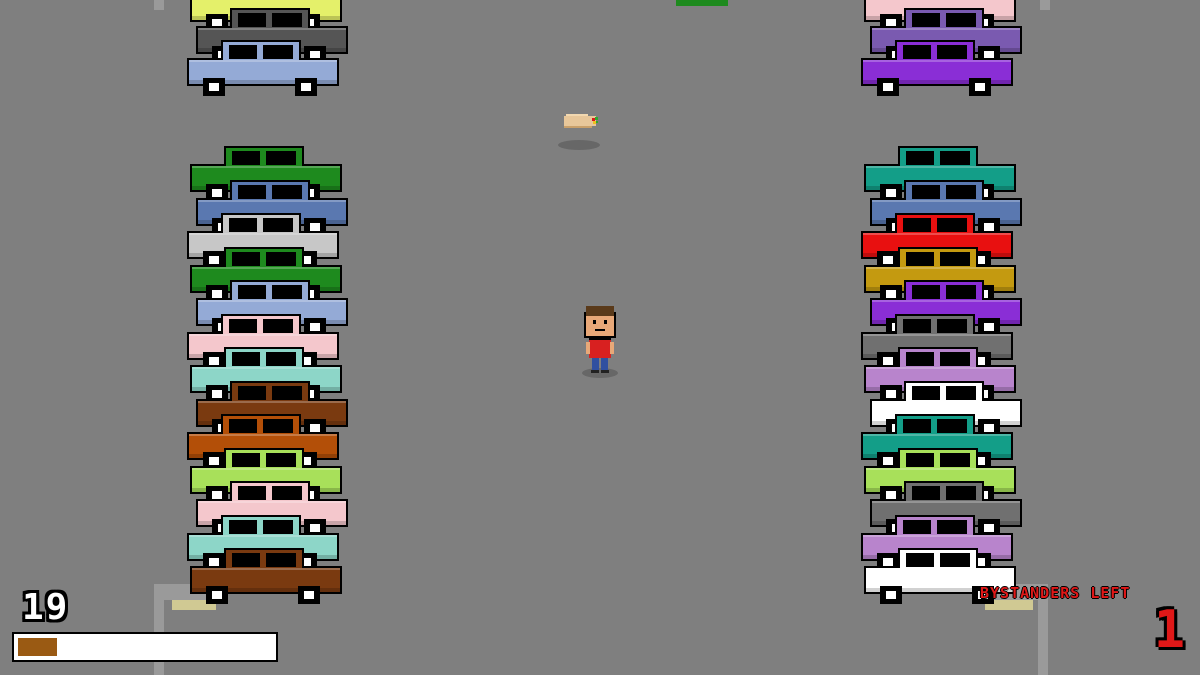 This screenshot has width=1200, height=675. I want to click on burrito-meter-fill, so click(37, 647).